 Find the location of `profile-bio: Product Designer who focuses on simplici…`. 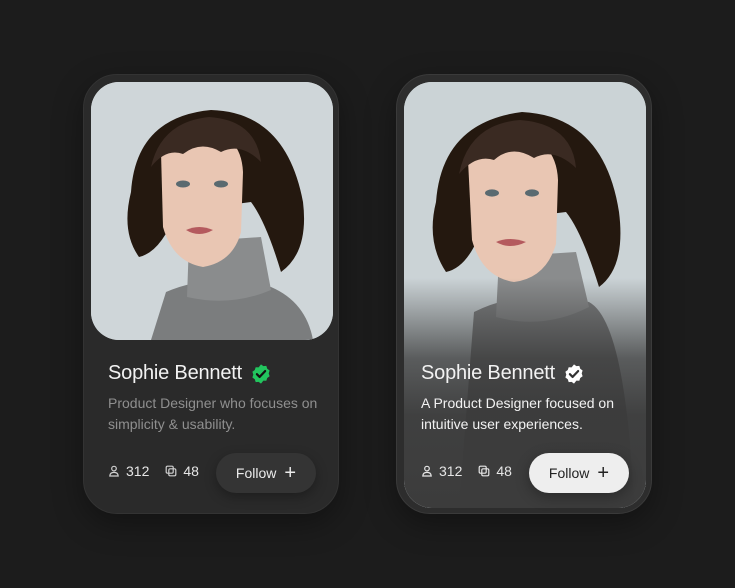

profile-bio: Product Designer who focuses on simplici… is located at coordinates (213, 413).